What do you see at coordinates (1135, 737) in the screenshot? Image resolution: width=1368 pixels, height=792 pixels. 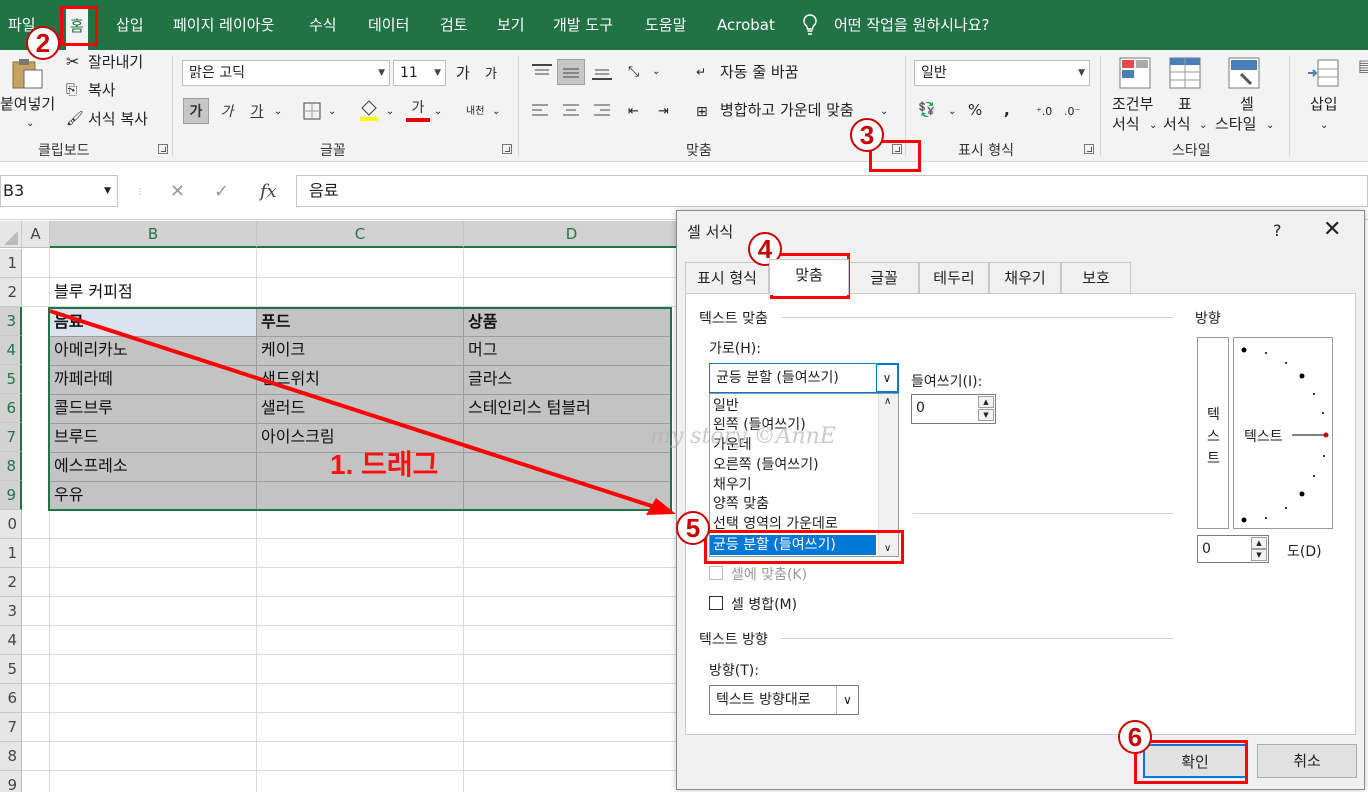 I see `step-badge-6: 6` at bounding box center [1135, 737].